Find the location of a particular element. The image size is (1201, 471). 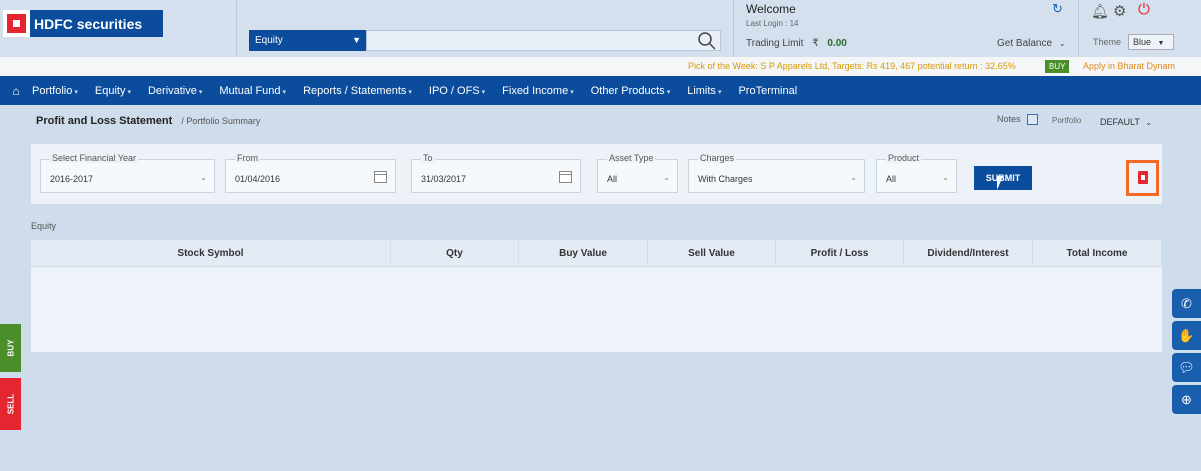

nav-item-mutual-fund: Mutual Fund ▾ is located at coordinates (252, 91).